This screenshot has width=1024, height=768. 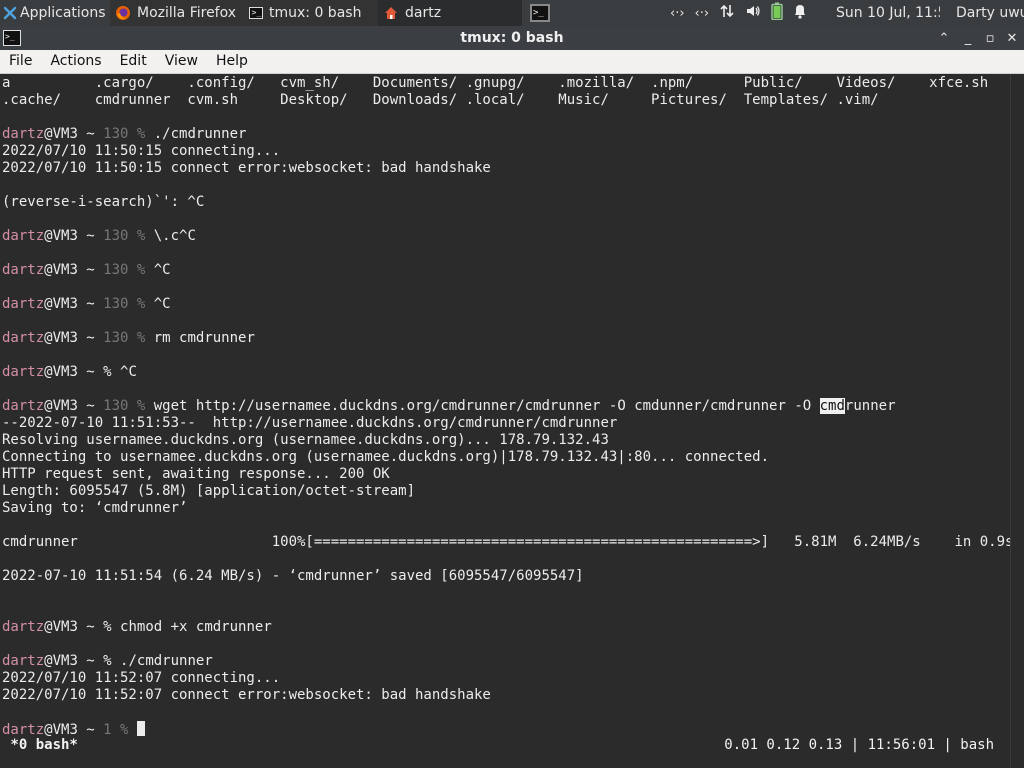 I want to click on home-folder-icon, so click(x=391, y=13).